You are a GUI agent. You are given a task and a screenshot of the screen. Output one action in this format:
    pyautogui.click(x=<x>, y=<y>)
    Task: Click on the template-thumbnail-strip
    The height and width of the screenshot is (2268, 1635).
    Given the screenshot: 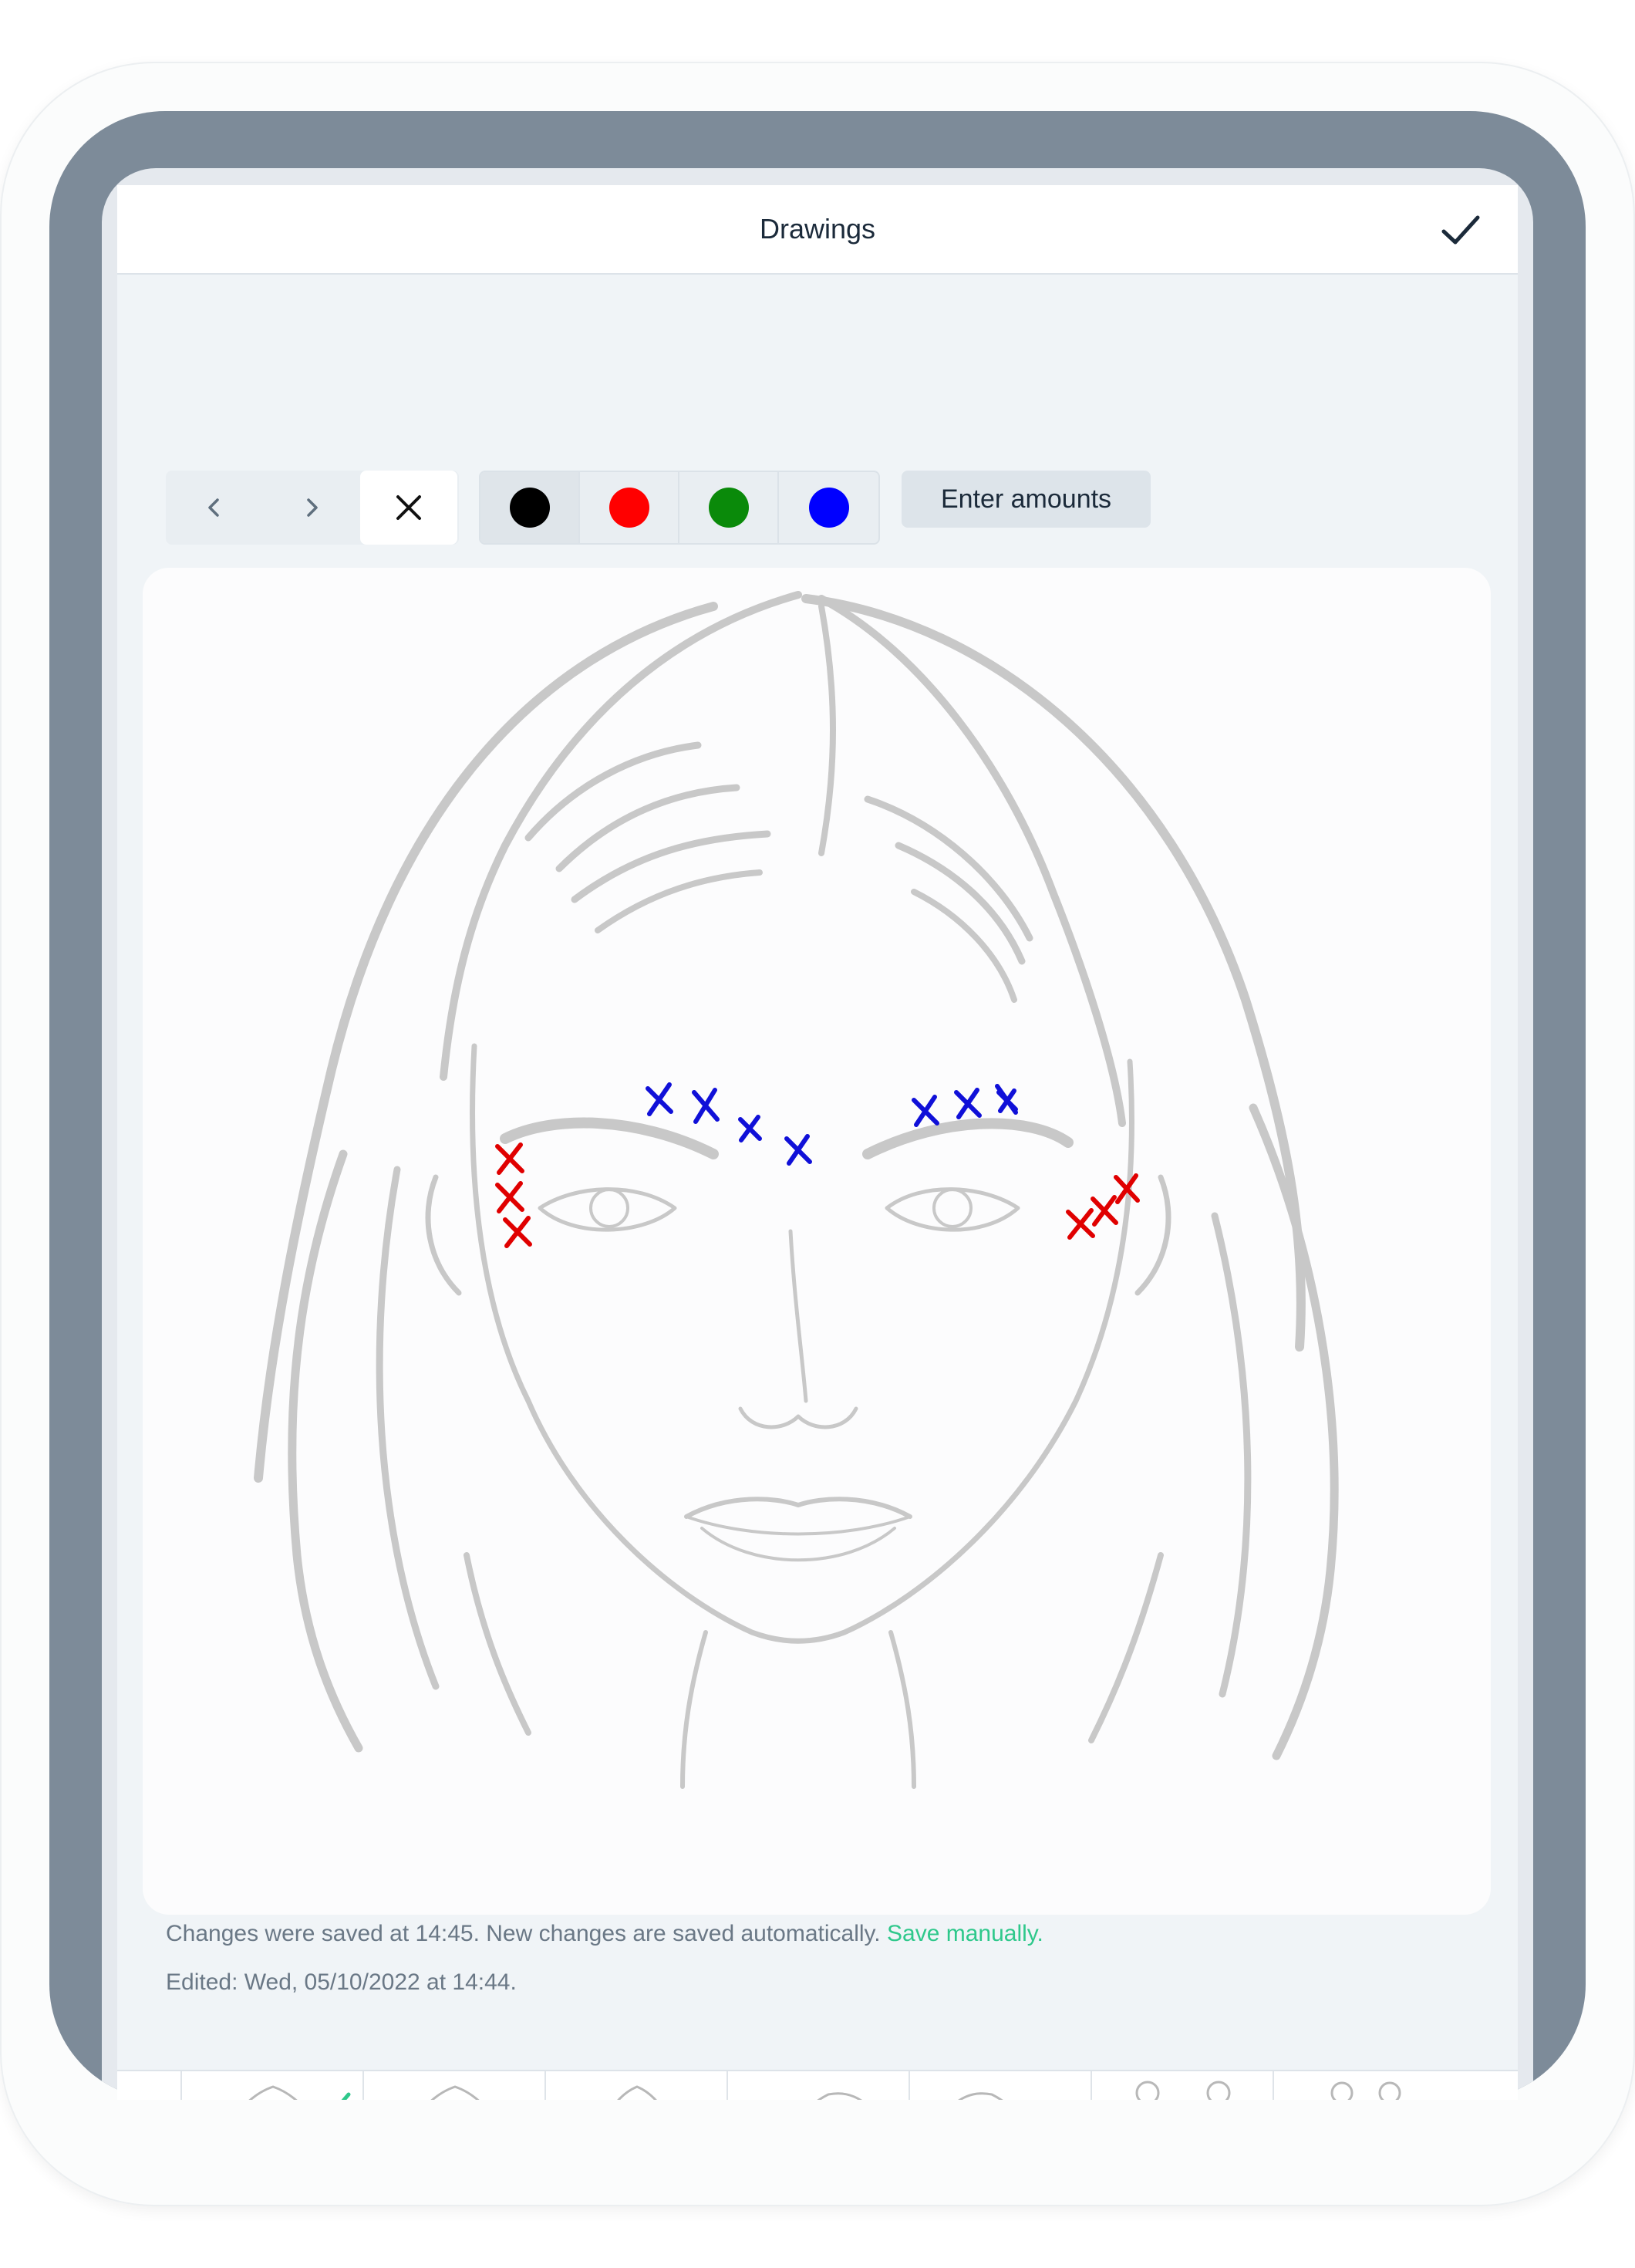 What is the action you would take?
    pyautogui.click(x=817, y=2085)
    